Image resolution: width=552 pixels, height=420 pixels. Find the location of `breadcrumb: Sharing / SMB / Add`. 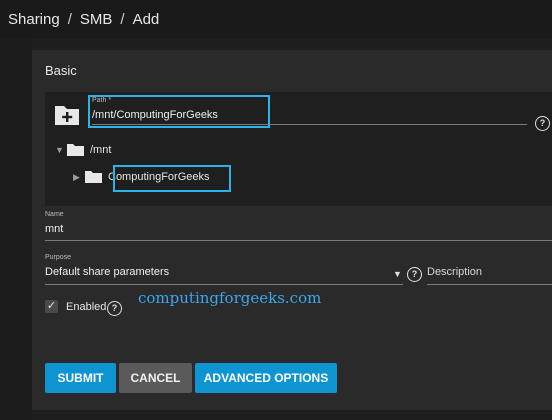

breadcrumb: Sharing / SMB / Add is located at coordinates (276, 19).